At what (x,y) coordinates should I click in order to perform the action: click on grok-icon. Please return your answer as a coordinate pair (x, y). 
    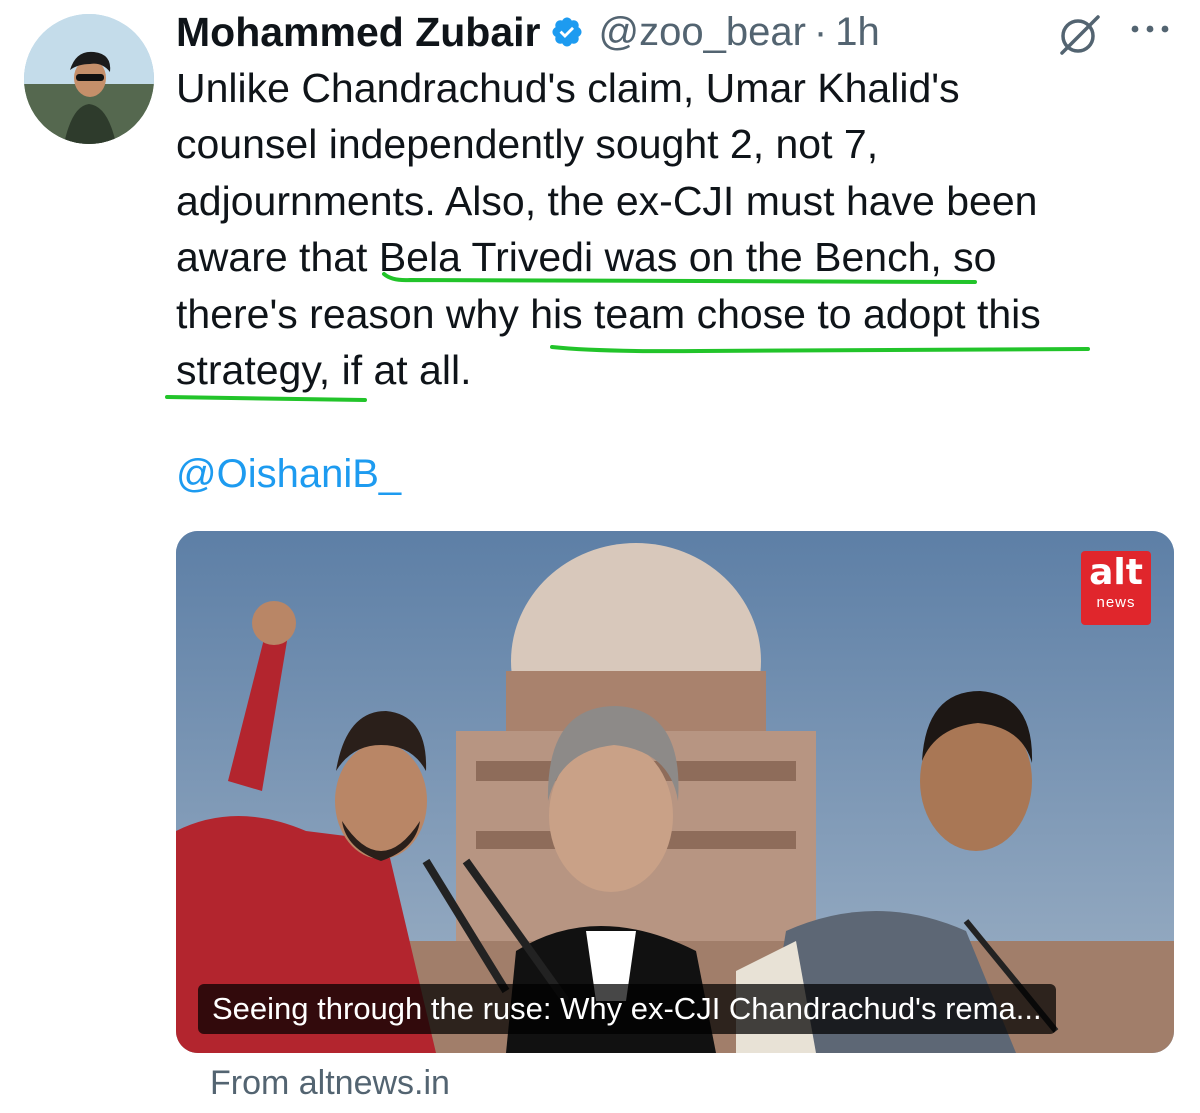
    Looking at the image, I should click on (1080, 34).